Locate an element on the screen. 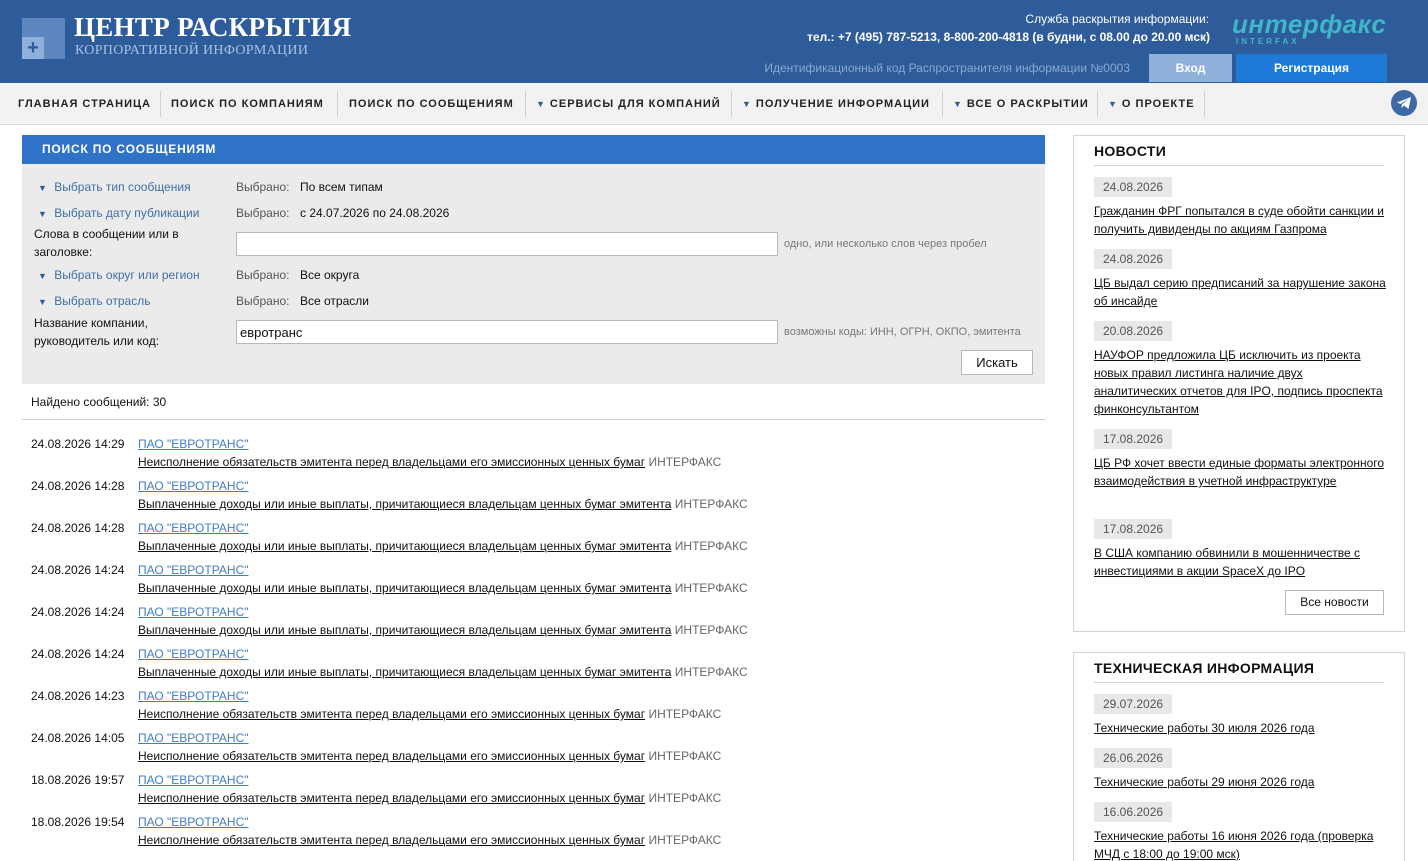  login-button: Вход is located at coordinates (1190, 68).